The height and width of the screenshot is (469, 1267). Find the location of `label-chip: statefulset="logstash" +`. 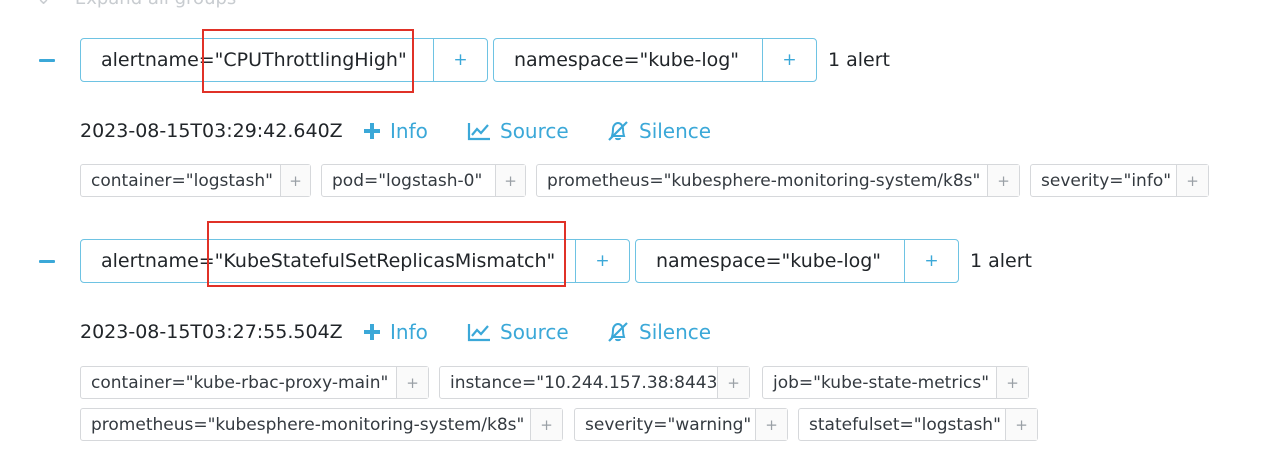

label-chip: statefulset="logstash" + is located at coordinates (918, 424).